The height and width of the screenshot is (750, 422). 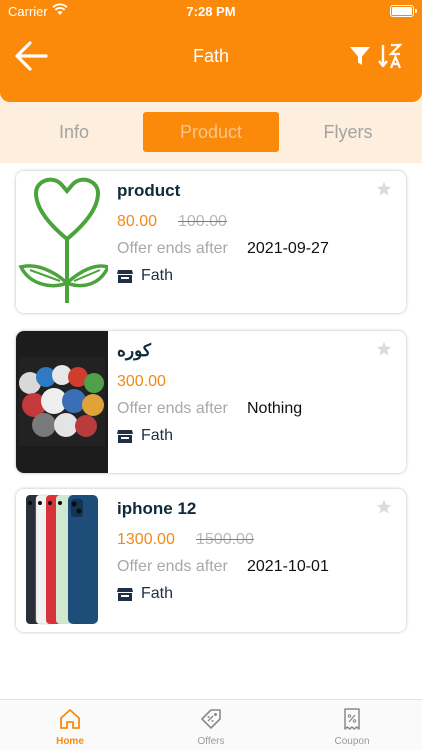 I want to click on sort-z-a-icon, so click(x=390, y=56).